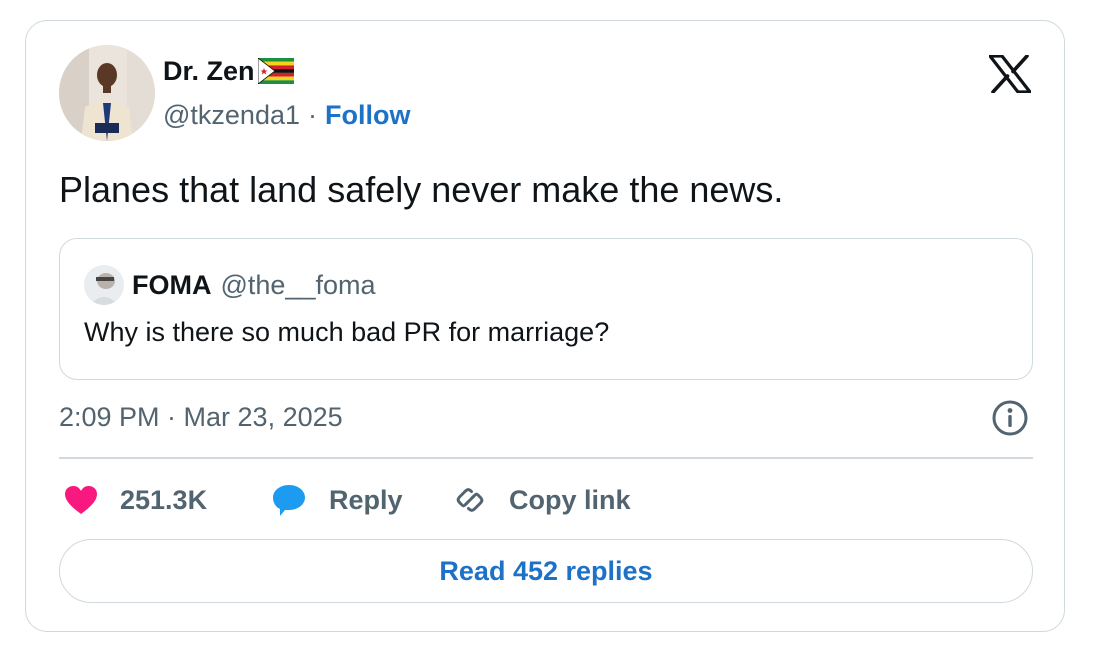 This screenshot has width=1096, height=660. Describe the element at coordinates (298, 284) in the screenshot. I see `quoted-handle: @the__foma` at that location.